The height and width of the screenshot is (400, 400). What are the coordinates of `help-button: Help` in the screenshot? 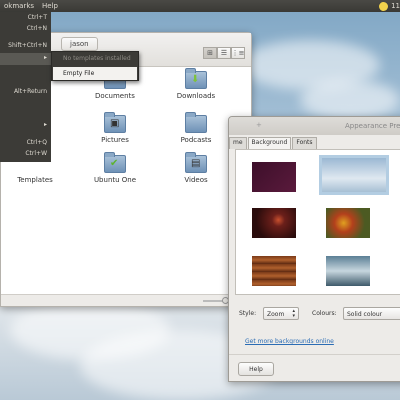 It's located at (256, 369).